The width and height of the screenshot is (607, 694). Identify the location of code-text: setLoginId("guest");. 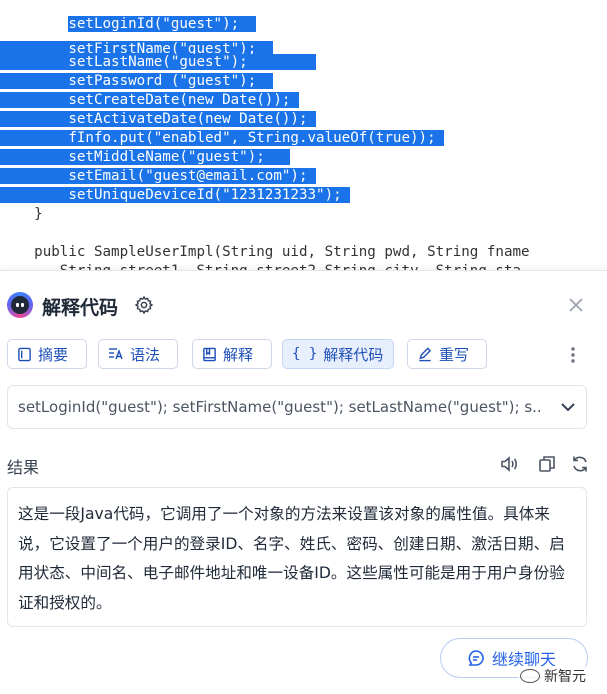
(154, 24).